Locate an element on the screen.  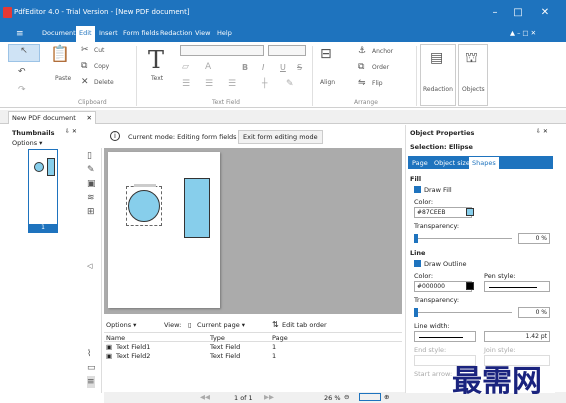
align-right-icon: ☰ is located at coordinates (232, 84).